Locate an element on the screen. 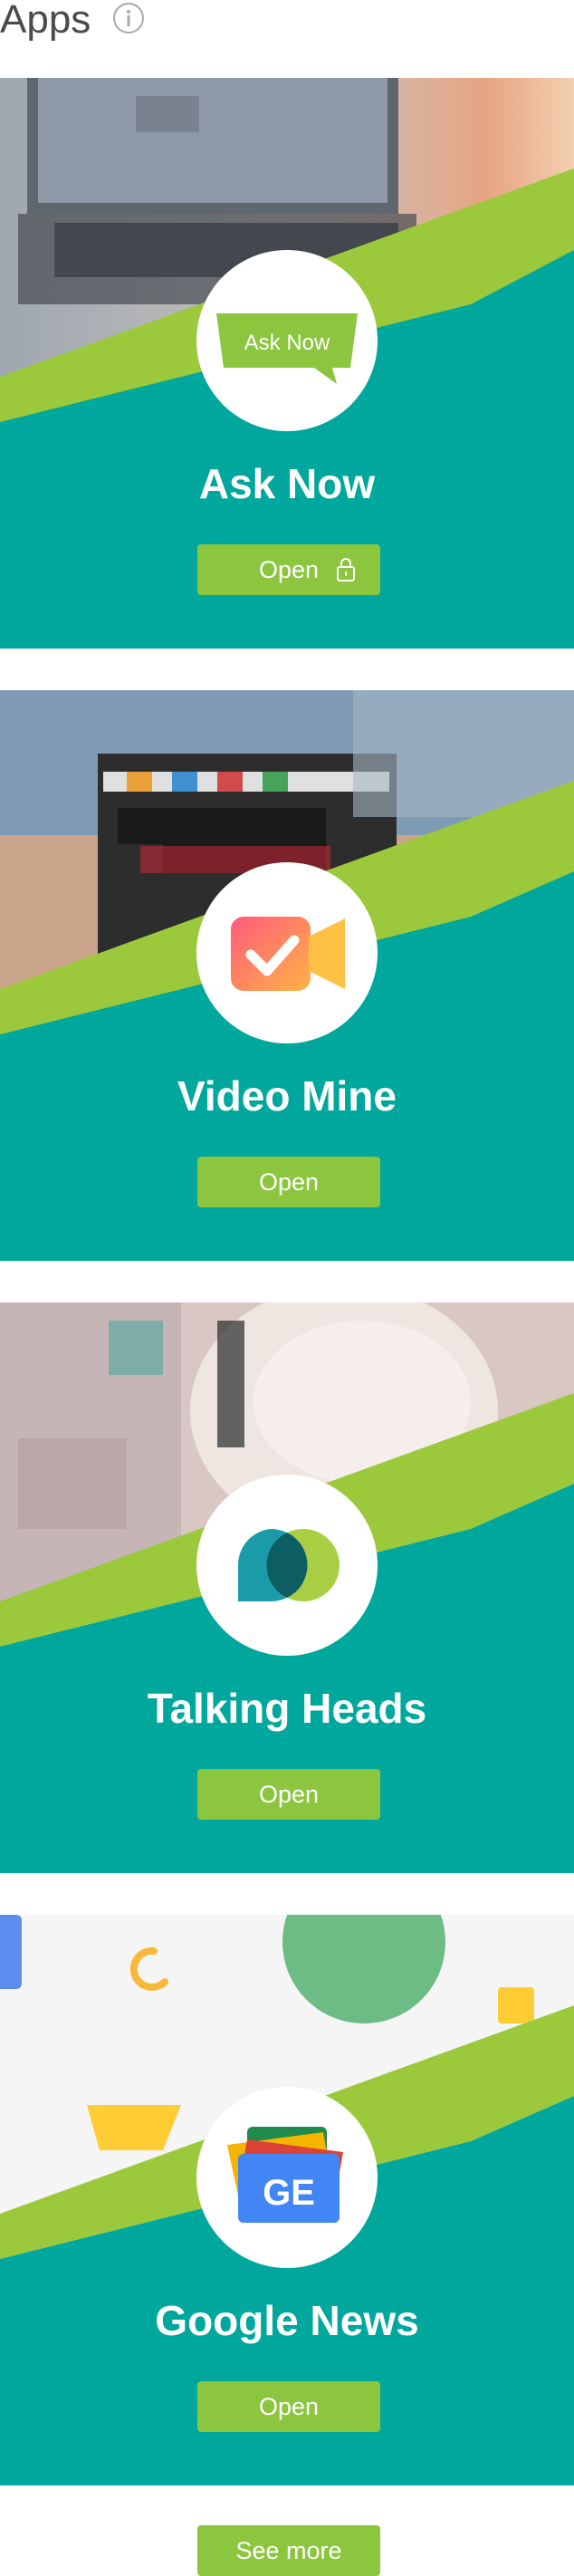 This screenshot has height=2576, width=574. speech-bubble-icon: Ask Now is located at coordinates (287, 348).